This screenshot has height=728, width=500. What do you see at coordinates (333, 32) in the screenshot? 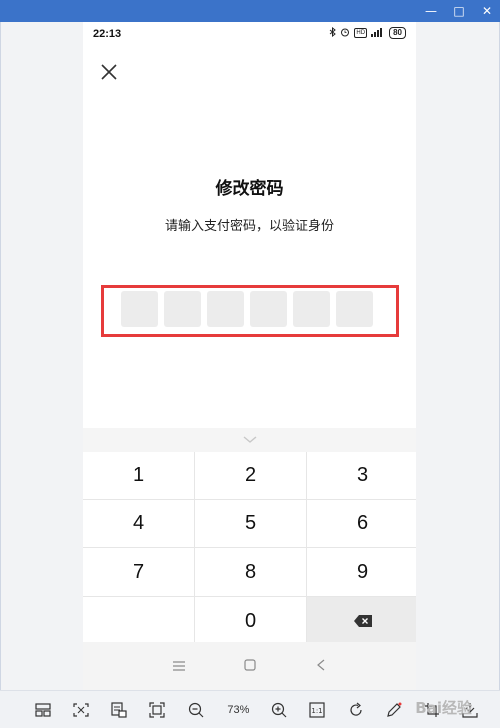
I see `bluetooth-icon` at bounding box center [333, 32].